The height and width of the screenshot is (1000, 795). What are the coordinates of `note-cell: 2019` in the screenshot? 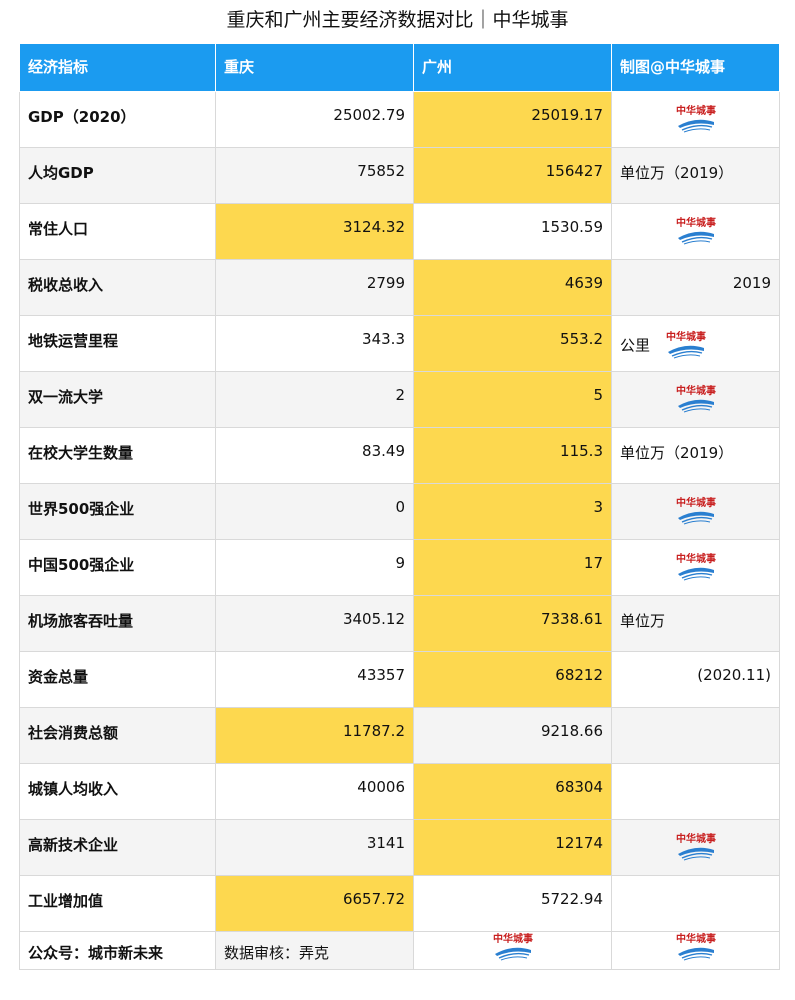 It's located at (695, 287).